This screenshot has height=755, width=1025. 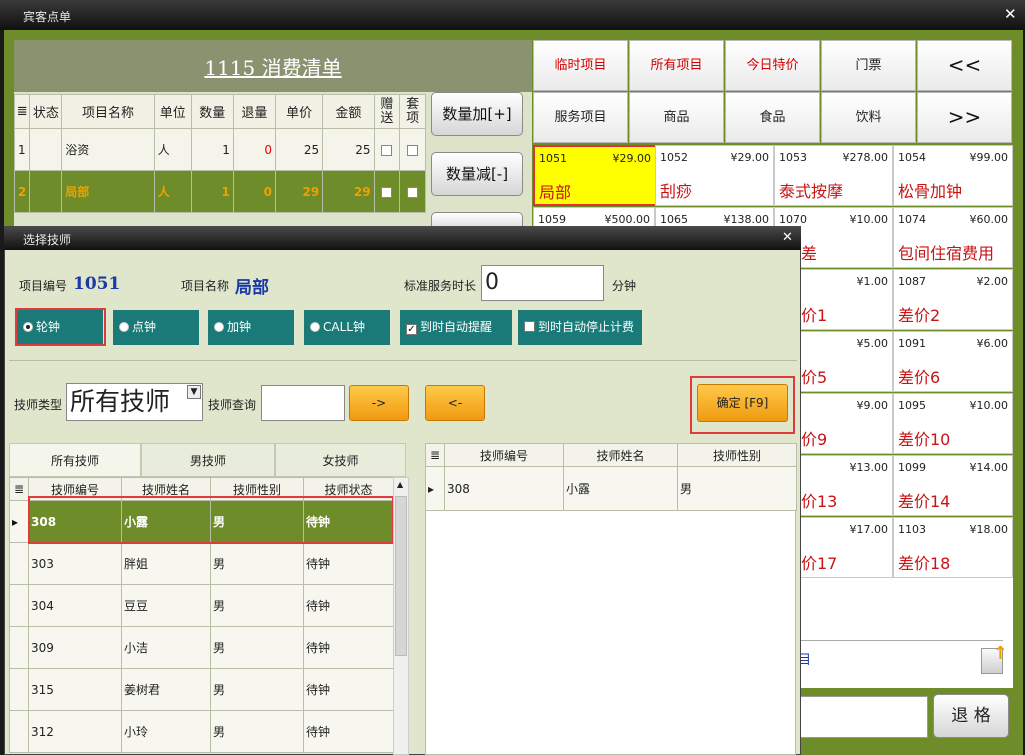 What do you see at coordinates (201, 647) in the screenshot?
I see `table-row: 309 小洁 男 待钟` at bounding box center [201, 647].